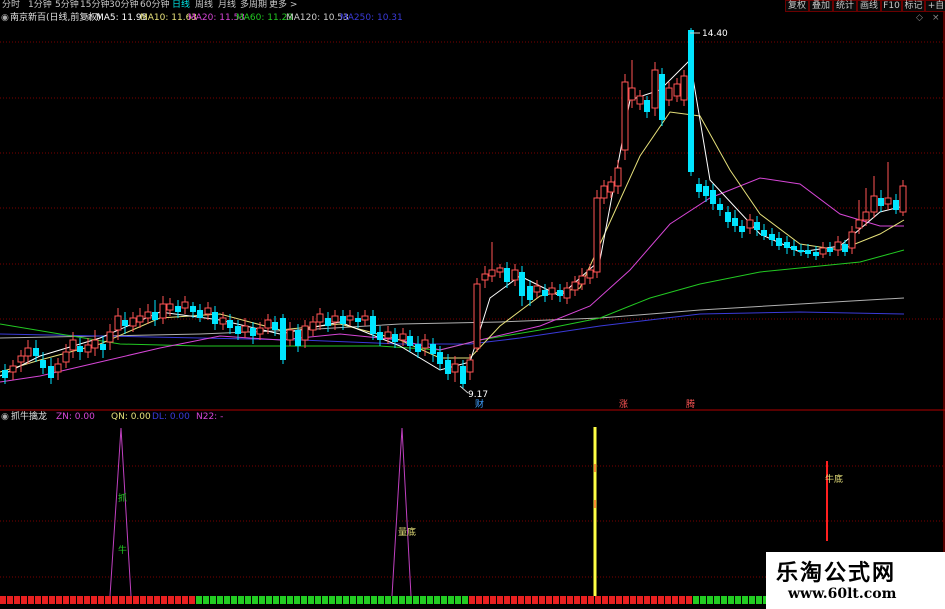 Image resolution: width=945 pixels, height=609 pixels. What do you see at coordinates (5, 417) in the screenshot?
I see `indicator-settings-icon: ◉` at bounding box center [5, 417].